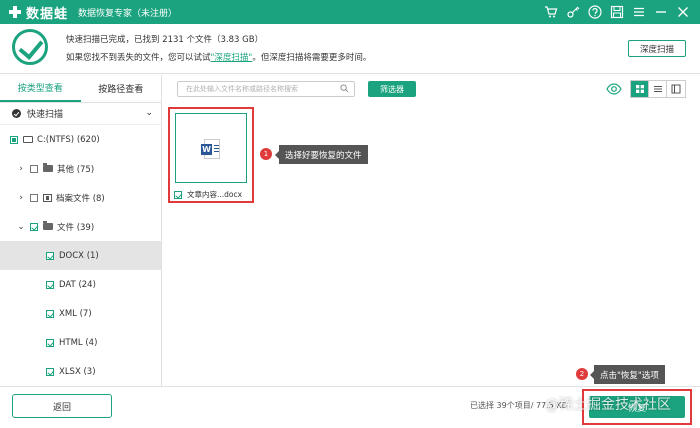  What do you see at coordinates (266, 154) in the screenshot?
I see `step1-badge: 1` at bounding box center [266, 154].